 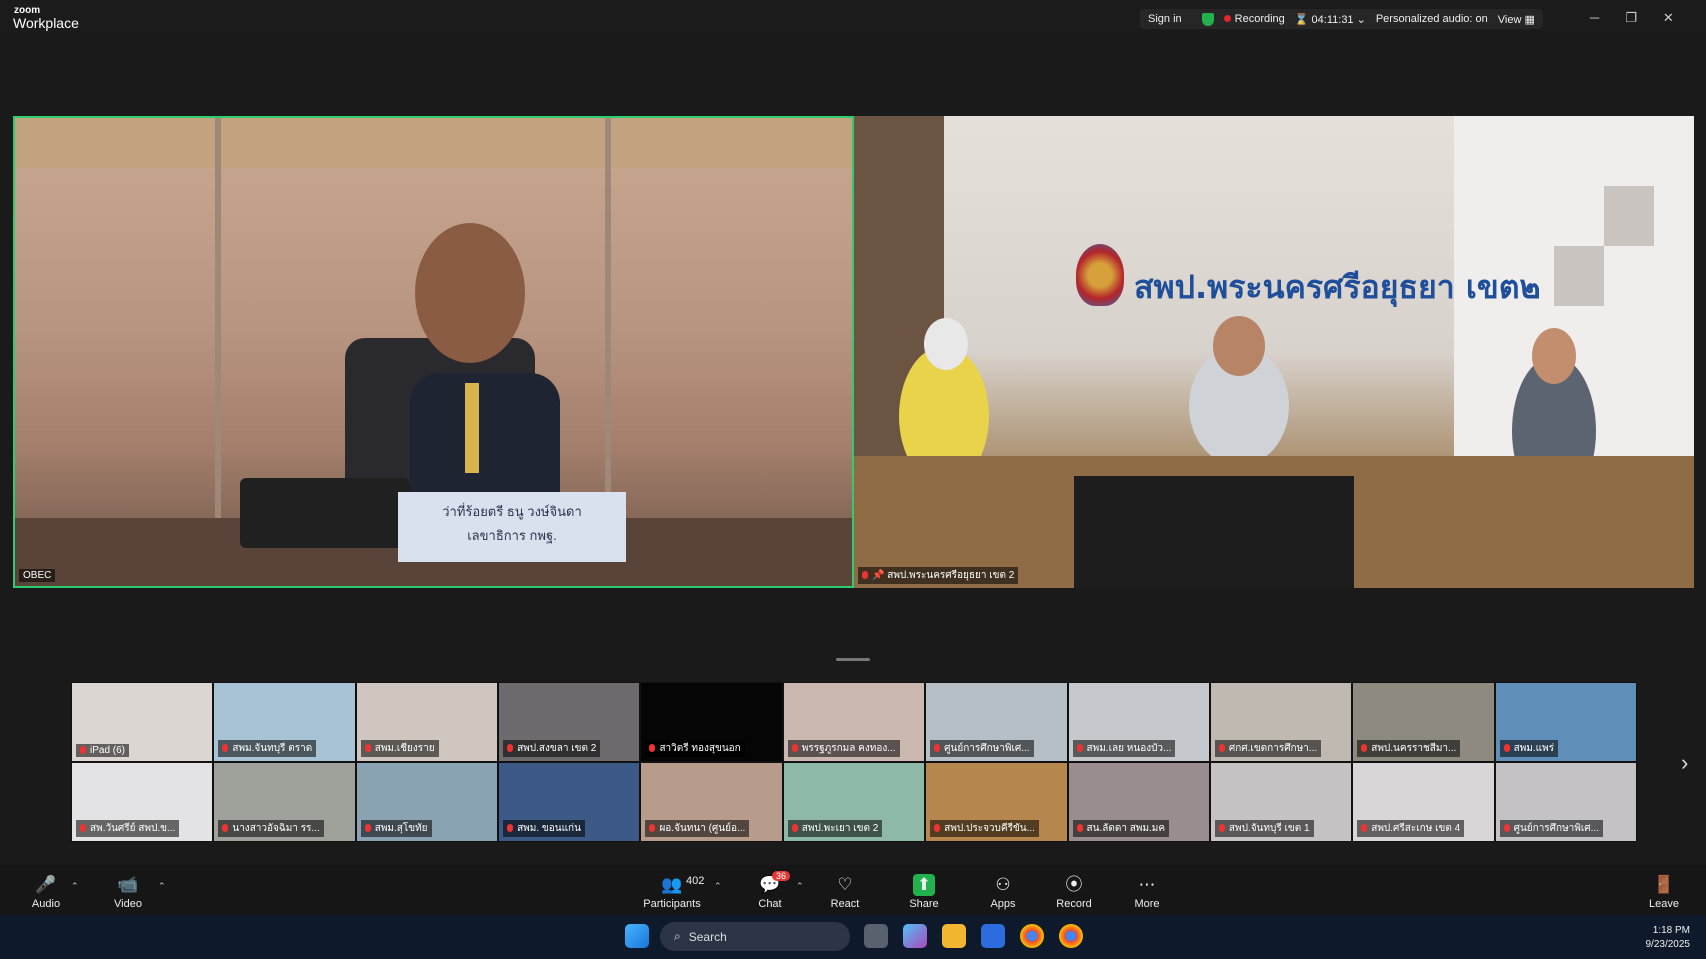 I want to click on windows-start-icon, so click(x=637, y=936).